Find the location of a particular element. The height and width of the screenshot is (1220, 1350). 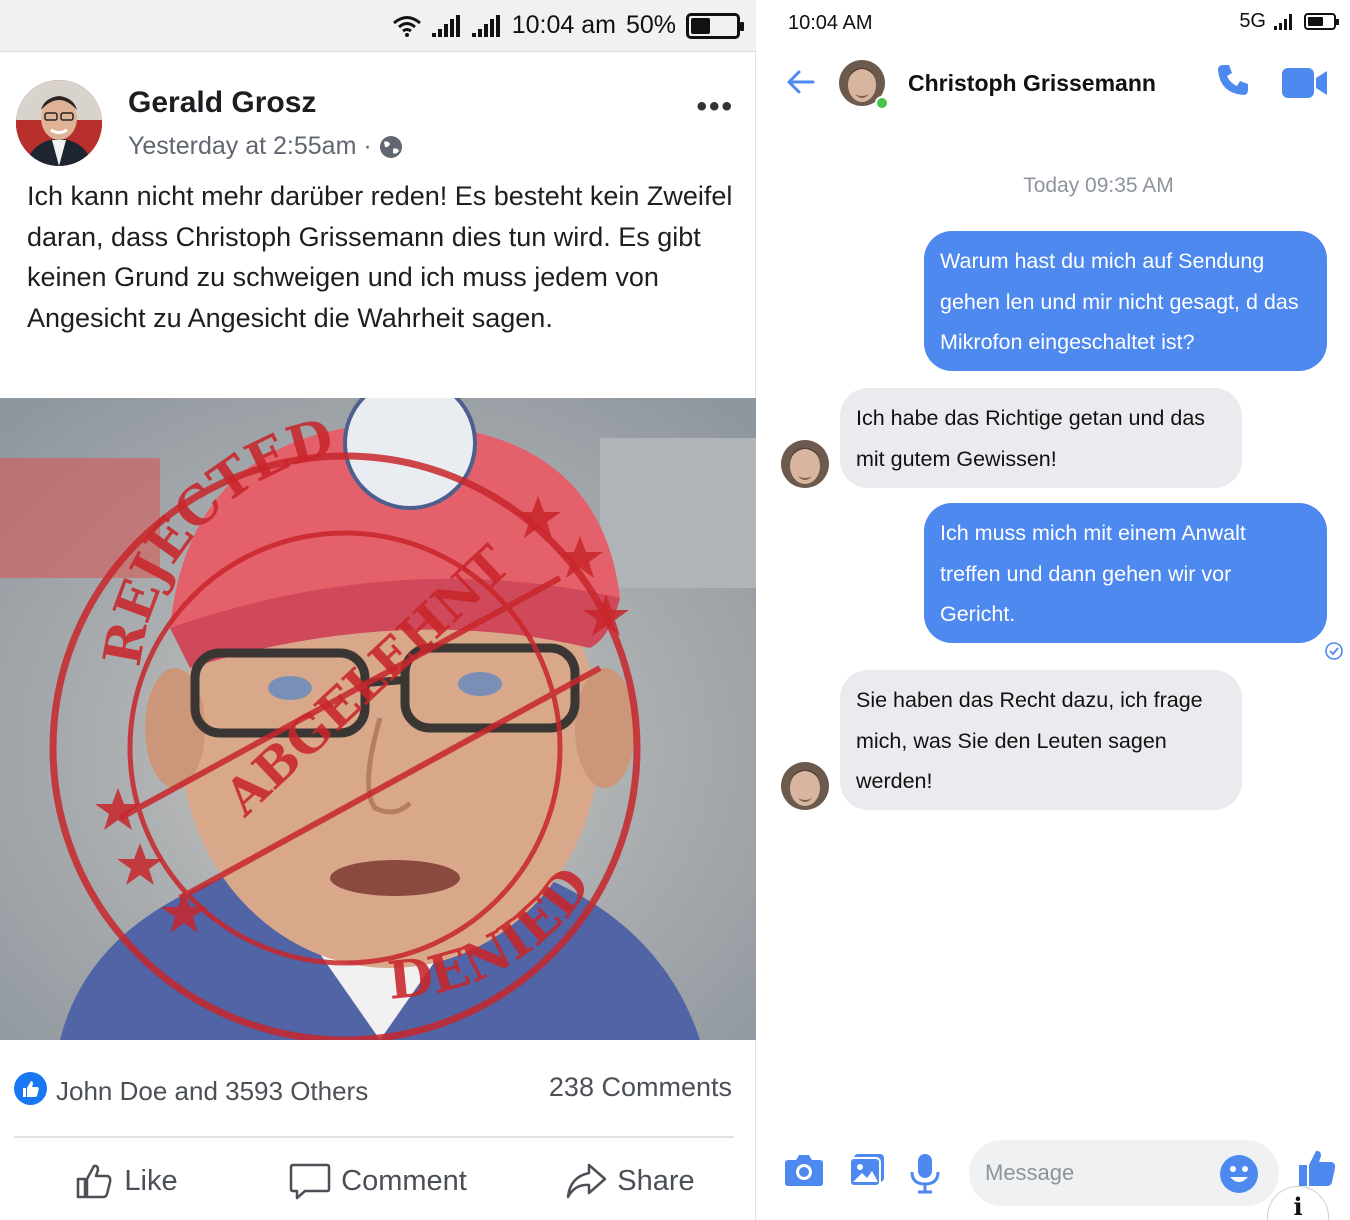

chat-timestamp: Today 09:35 AM is located at coordinates (1053, 186).